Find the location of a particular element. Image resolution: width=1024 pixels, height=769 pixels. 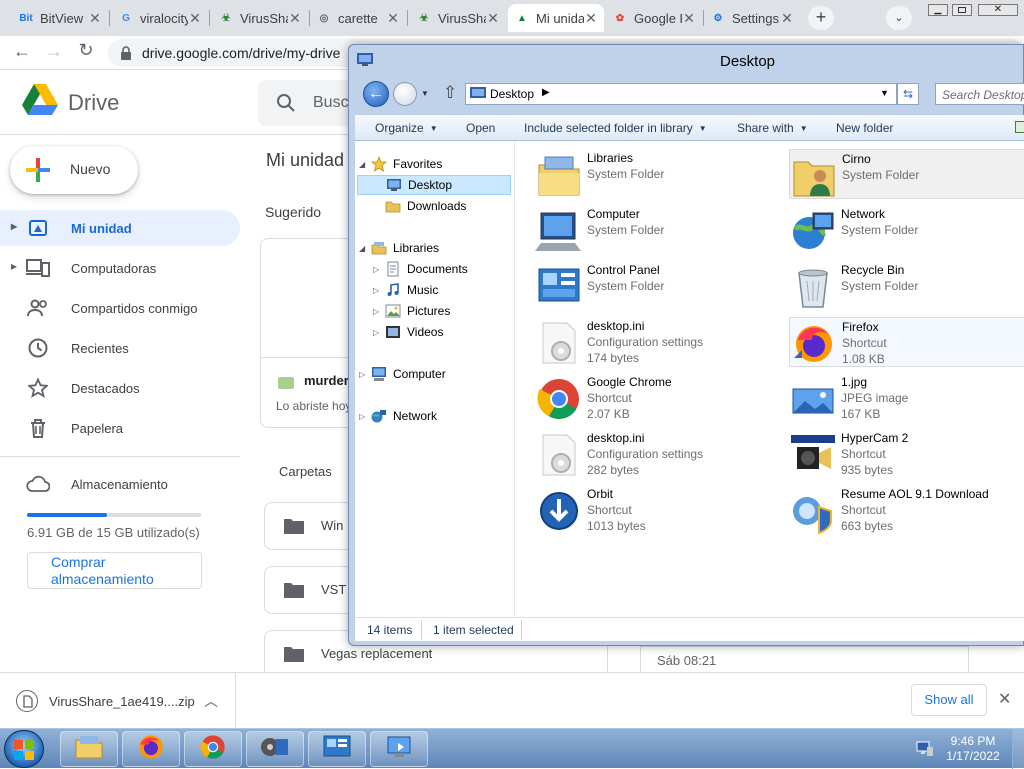

tab-2: ☣ VirusShare✕ is located at coordinates (260, 18).